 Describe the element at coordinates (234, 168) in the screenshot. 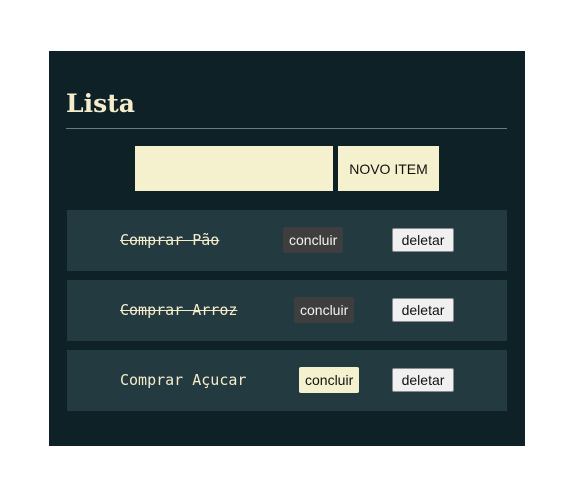

I see `new-item-input` at that location.